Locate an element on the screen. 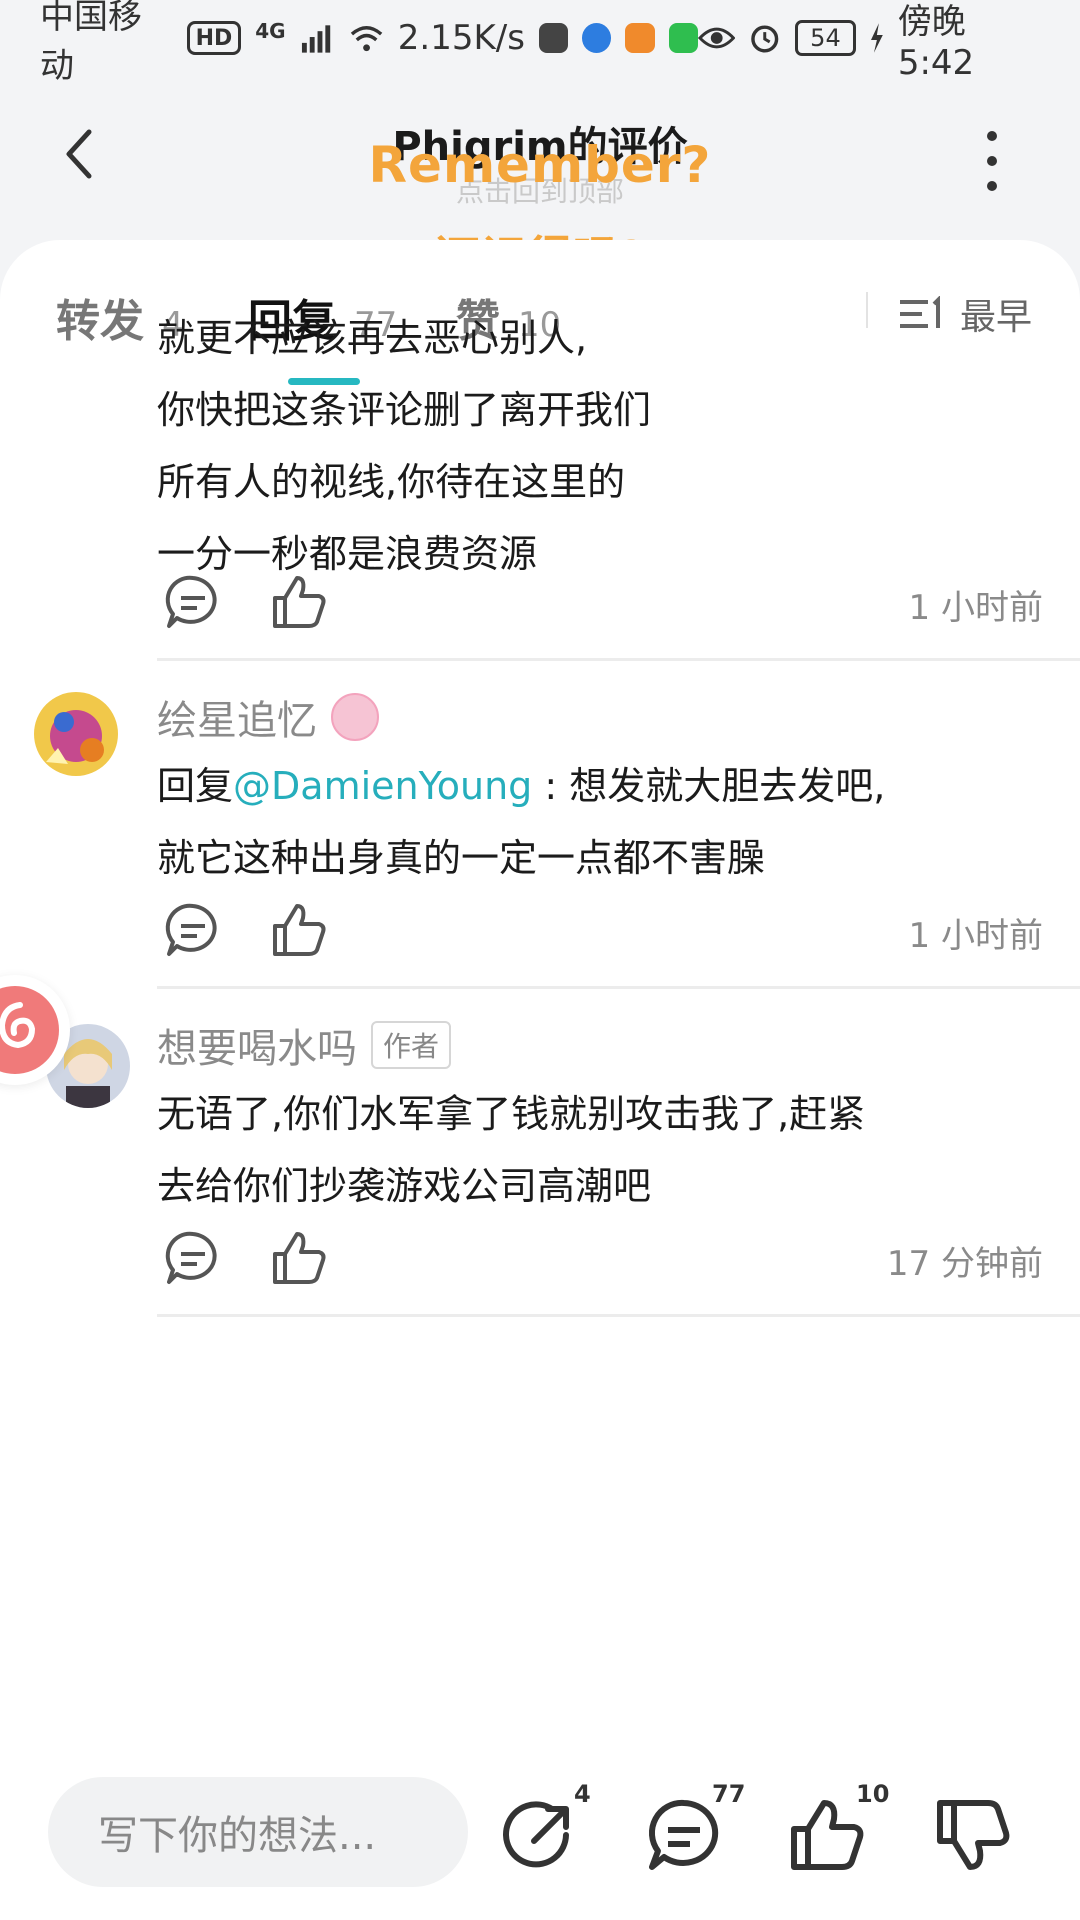 The height and width of the screenshot is (1920, 1080). header: Phigrim的评价 点击回到顶部 Remember? 还记得吗? is located at coordinates (540, 180).